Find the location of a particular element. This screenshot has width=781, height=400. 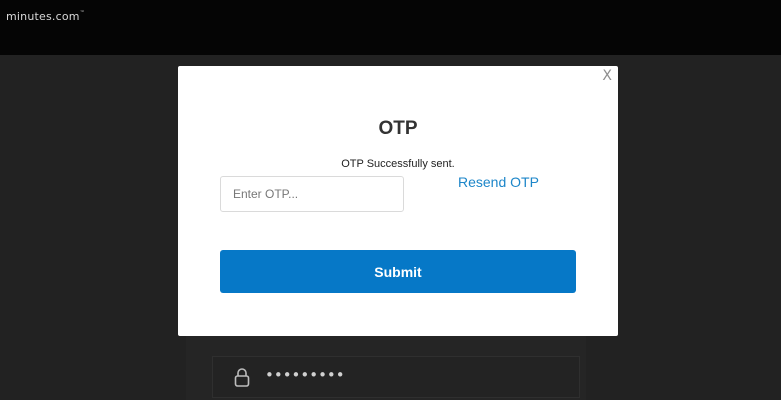

close-button: X is located at coordinates (607, 76).